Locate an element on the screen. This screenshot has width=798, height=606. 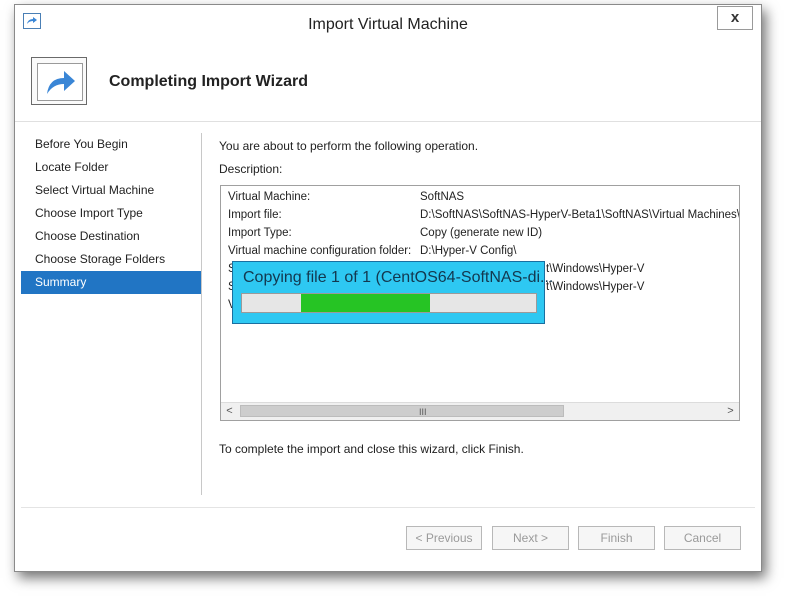
nav-divider is located at coordinates (201, 314).